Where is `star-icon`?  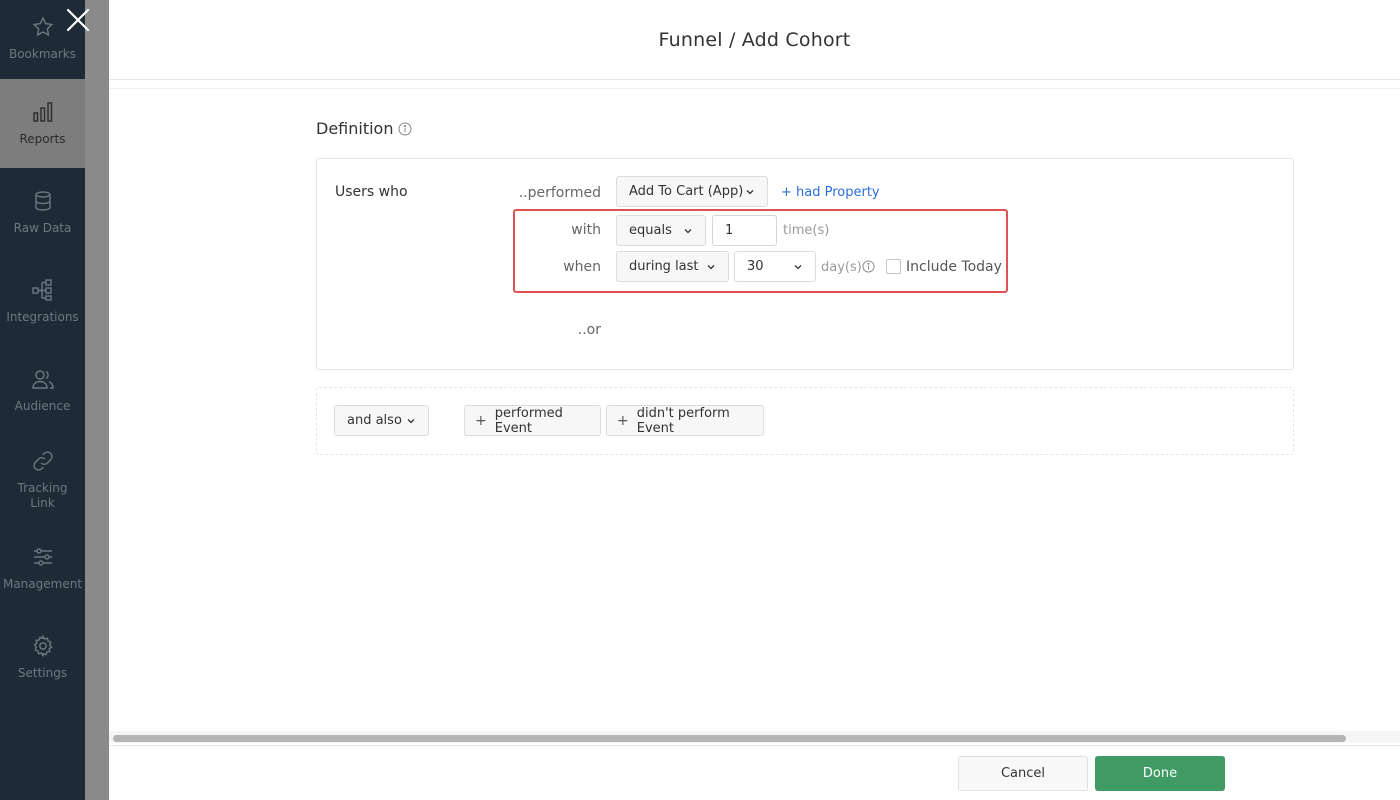
star-icon is located at coordinates (42, 26).